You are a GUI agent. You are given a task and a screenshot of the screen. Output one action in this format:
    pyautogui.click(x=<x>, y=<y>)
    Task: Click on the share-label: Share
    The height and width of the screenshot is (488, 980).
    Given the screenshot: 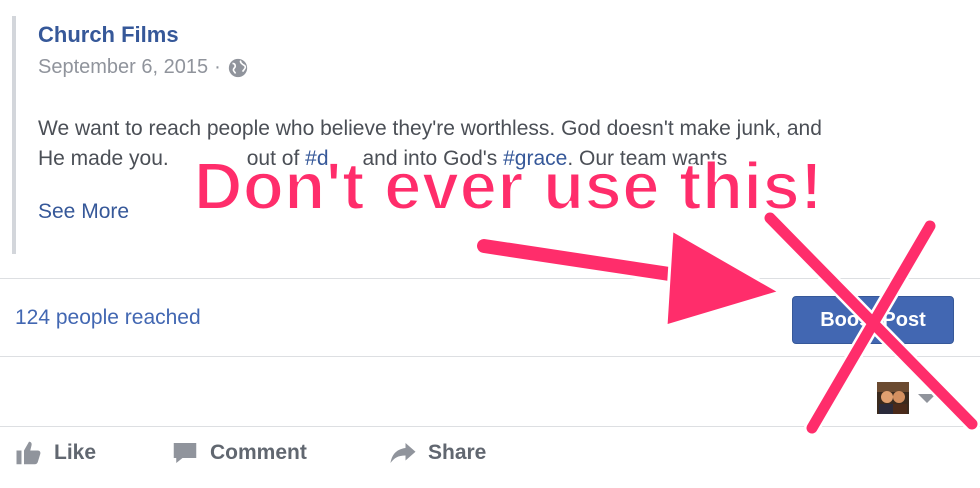 What is the action you would take?
    pyautogui.click(x=457, y=452)
    